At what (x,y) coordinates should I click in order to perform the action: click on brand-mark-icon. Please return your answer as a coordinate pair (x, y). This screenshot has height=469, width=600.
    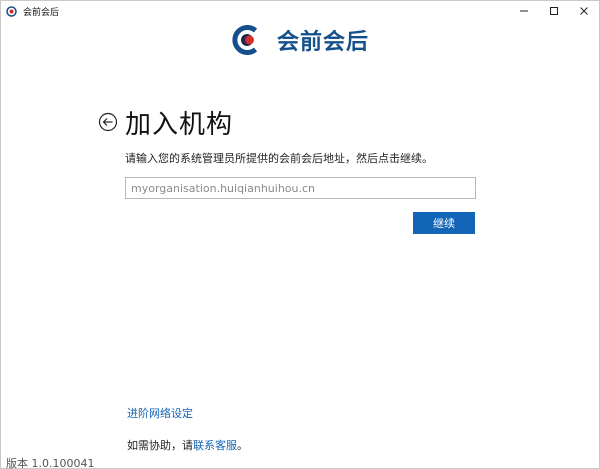
    Looking at the image, I should click on (245, 40).